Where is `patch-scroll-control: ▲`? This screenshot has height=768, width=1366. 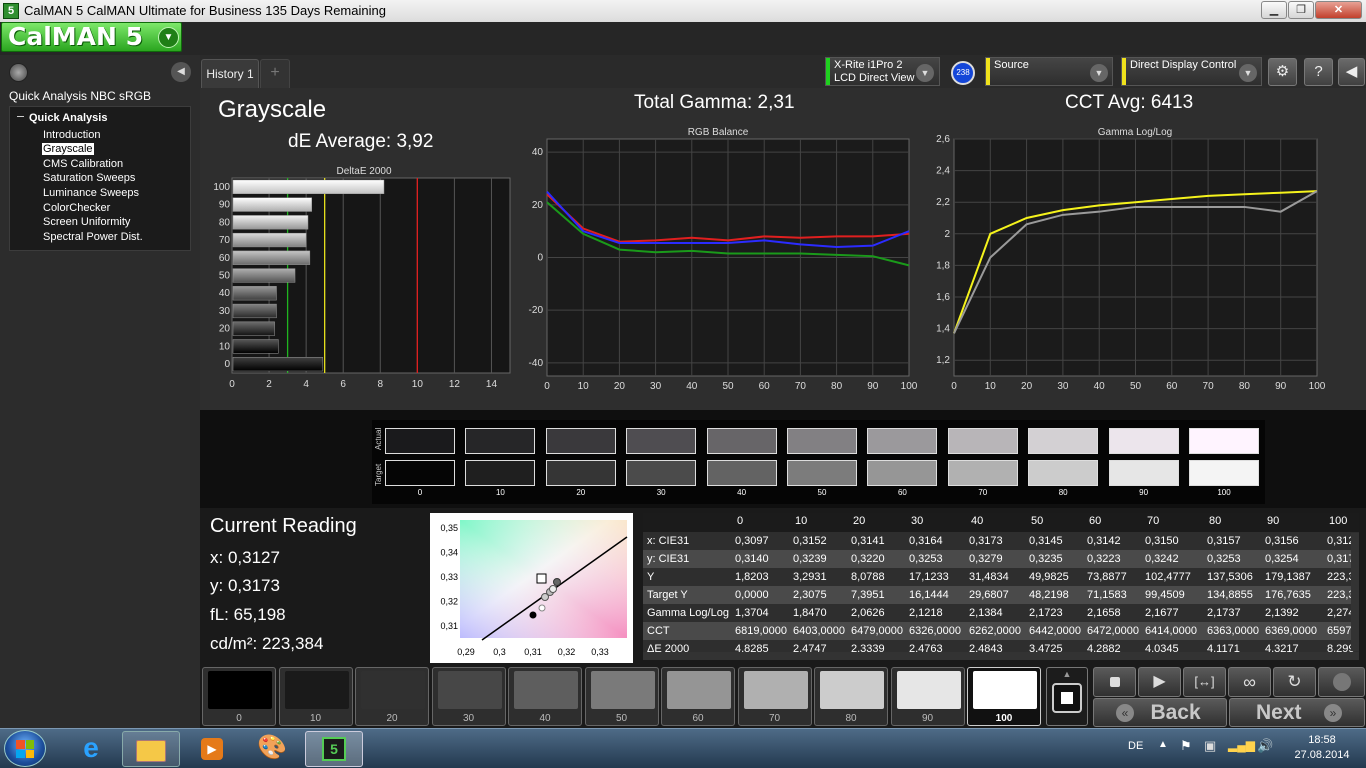 patch-scroll-control: ▲ is located at coordinates (1067, 696).